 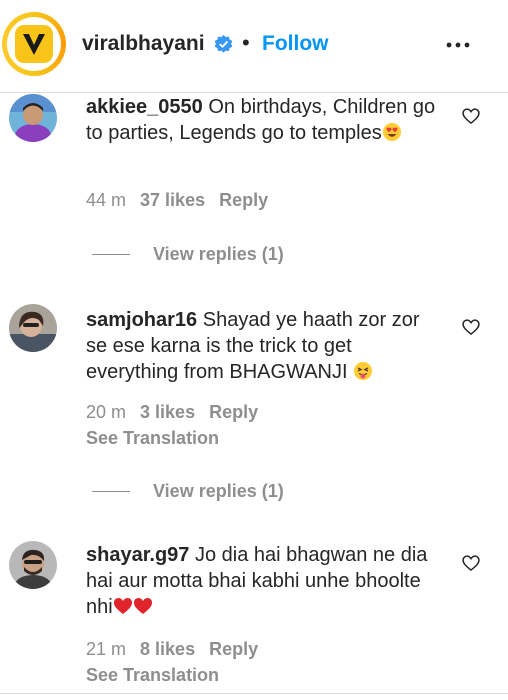 I want to click on comment-username: shayar.g97, so click(x=137, y=555).